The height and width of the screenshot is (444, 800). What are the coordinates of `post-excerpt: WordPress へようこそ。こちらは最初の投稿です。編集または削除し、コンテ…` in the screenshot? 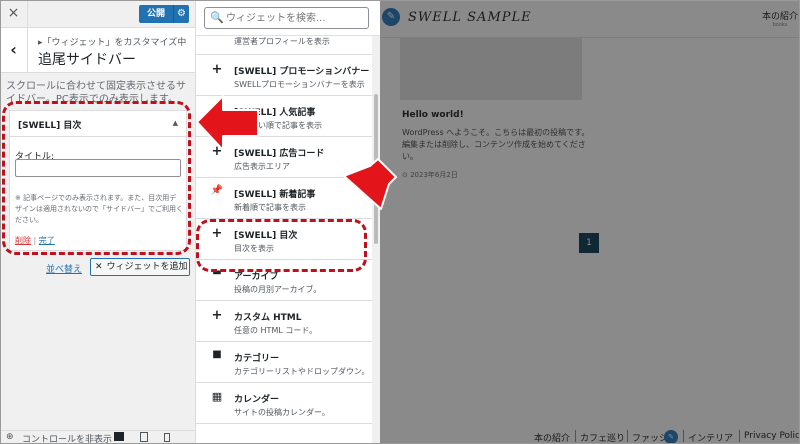 It's located at (496, 144).